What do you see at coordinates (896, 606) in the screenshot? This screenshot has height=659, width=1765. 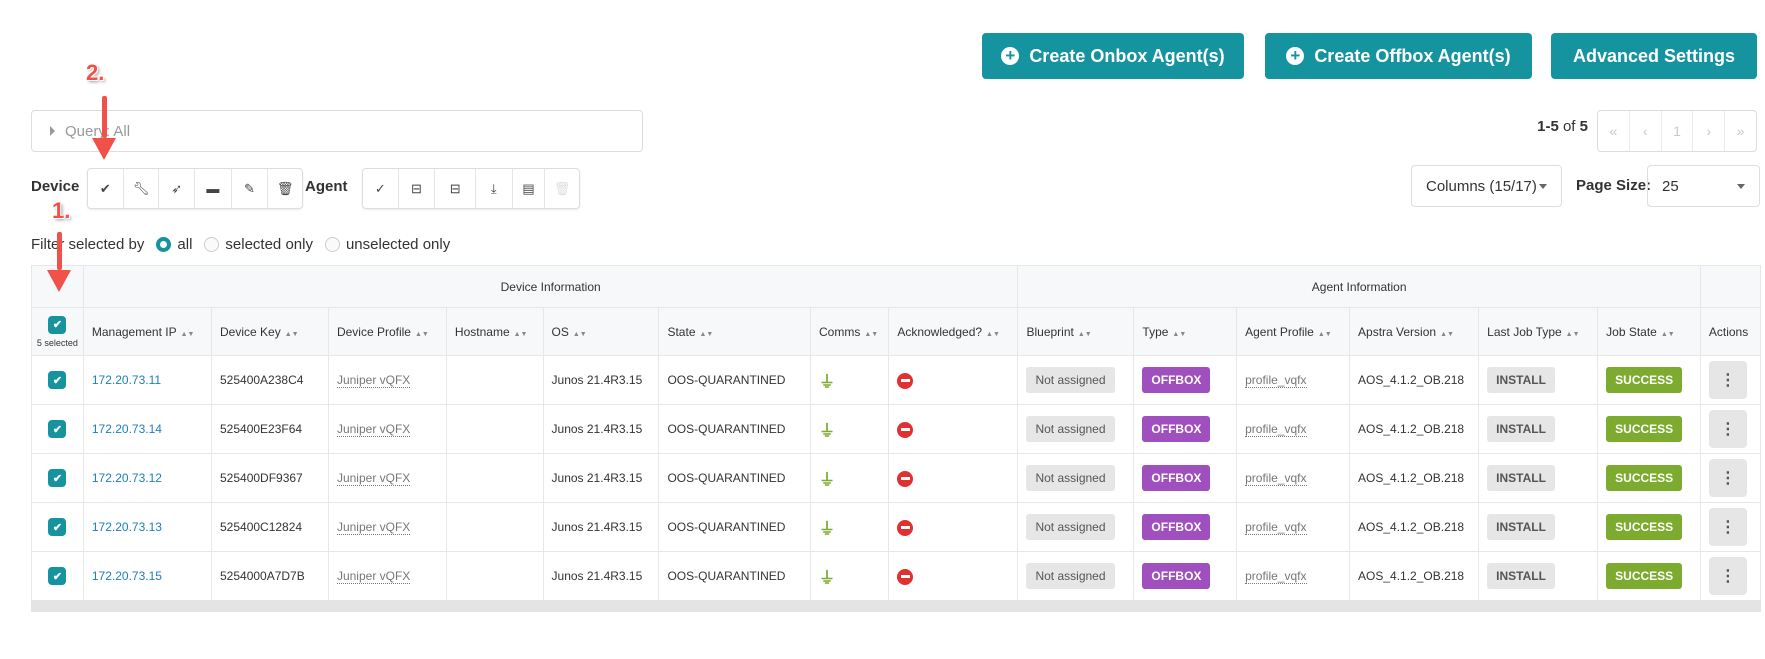 I see `horizontal-scrollbar` at bounding box center [896, 606].